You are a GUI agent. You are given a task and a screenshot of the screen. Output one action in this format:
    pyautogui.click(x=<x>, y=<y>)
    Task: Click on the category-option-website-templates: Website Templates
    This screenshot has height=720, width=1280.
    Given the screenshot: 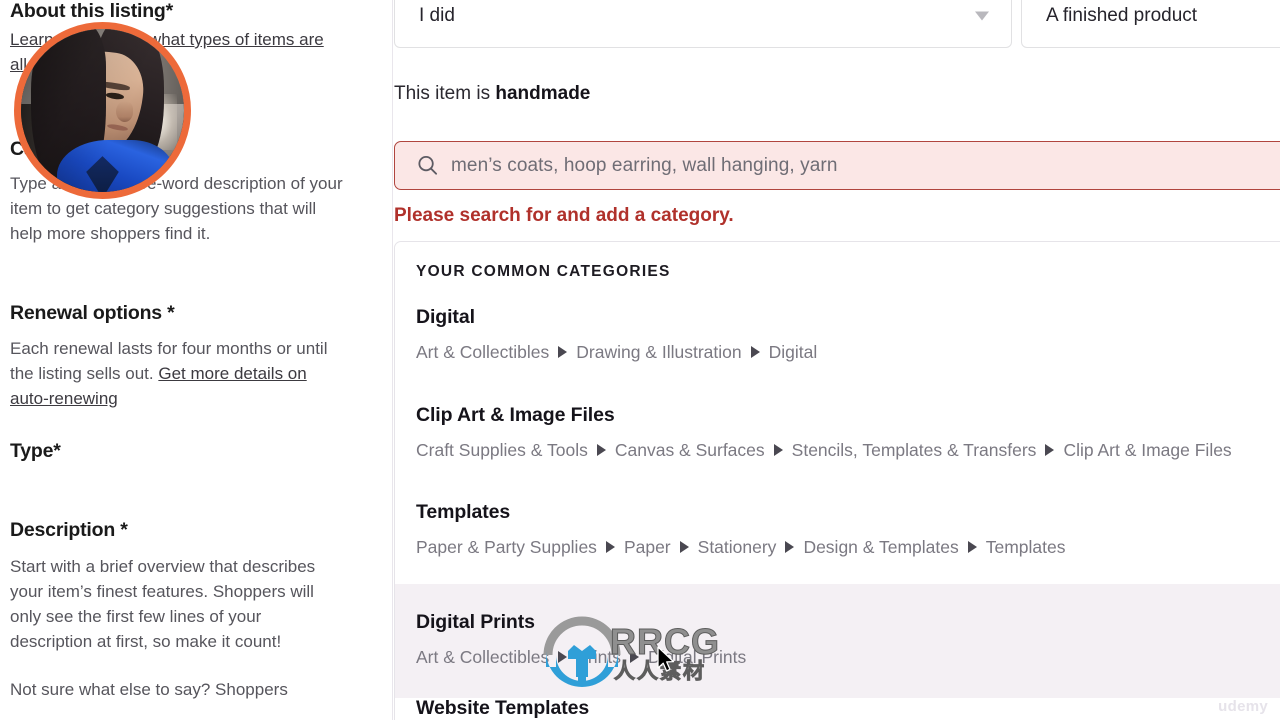 What is the action you would take?
    pyautogui.click(x=837, y=708)
    